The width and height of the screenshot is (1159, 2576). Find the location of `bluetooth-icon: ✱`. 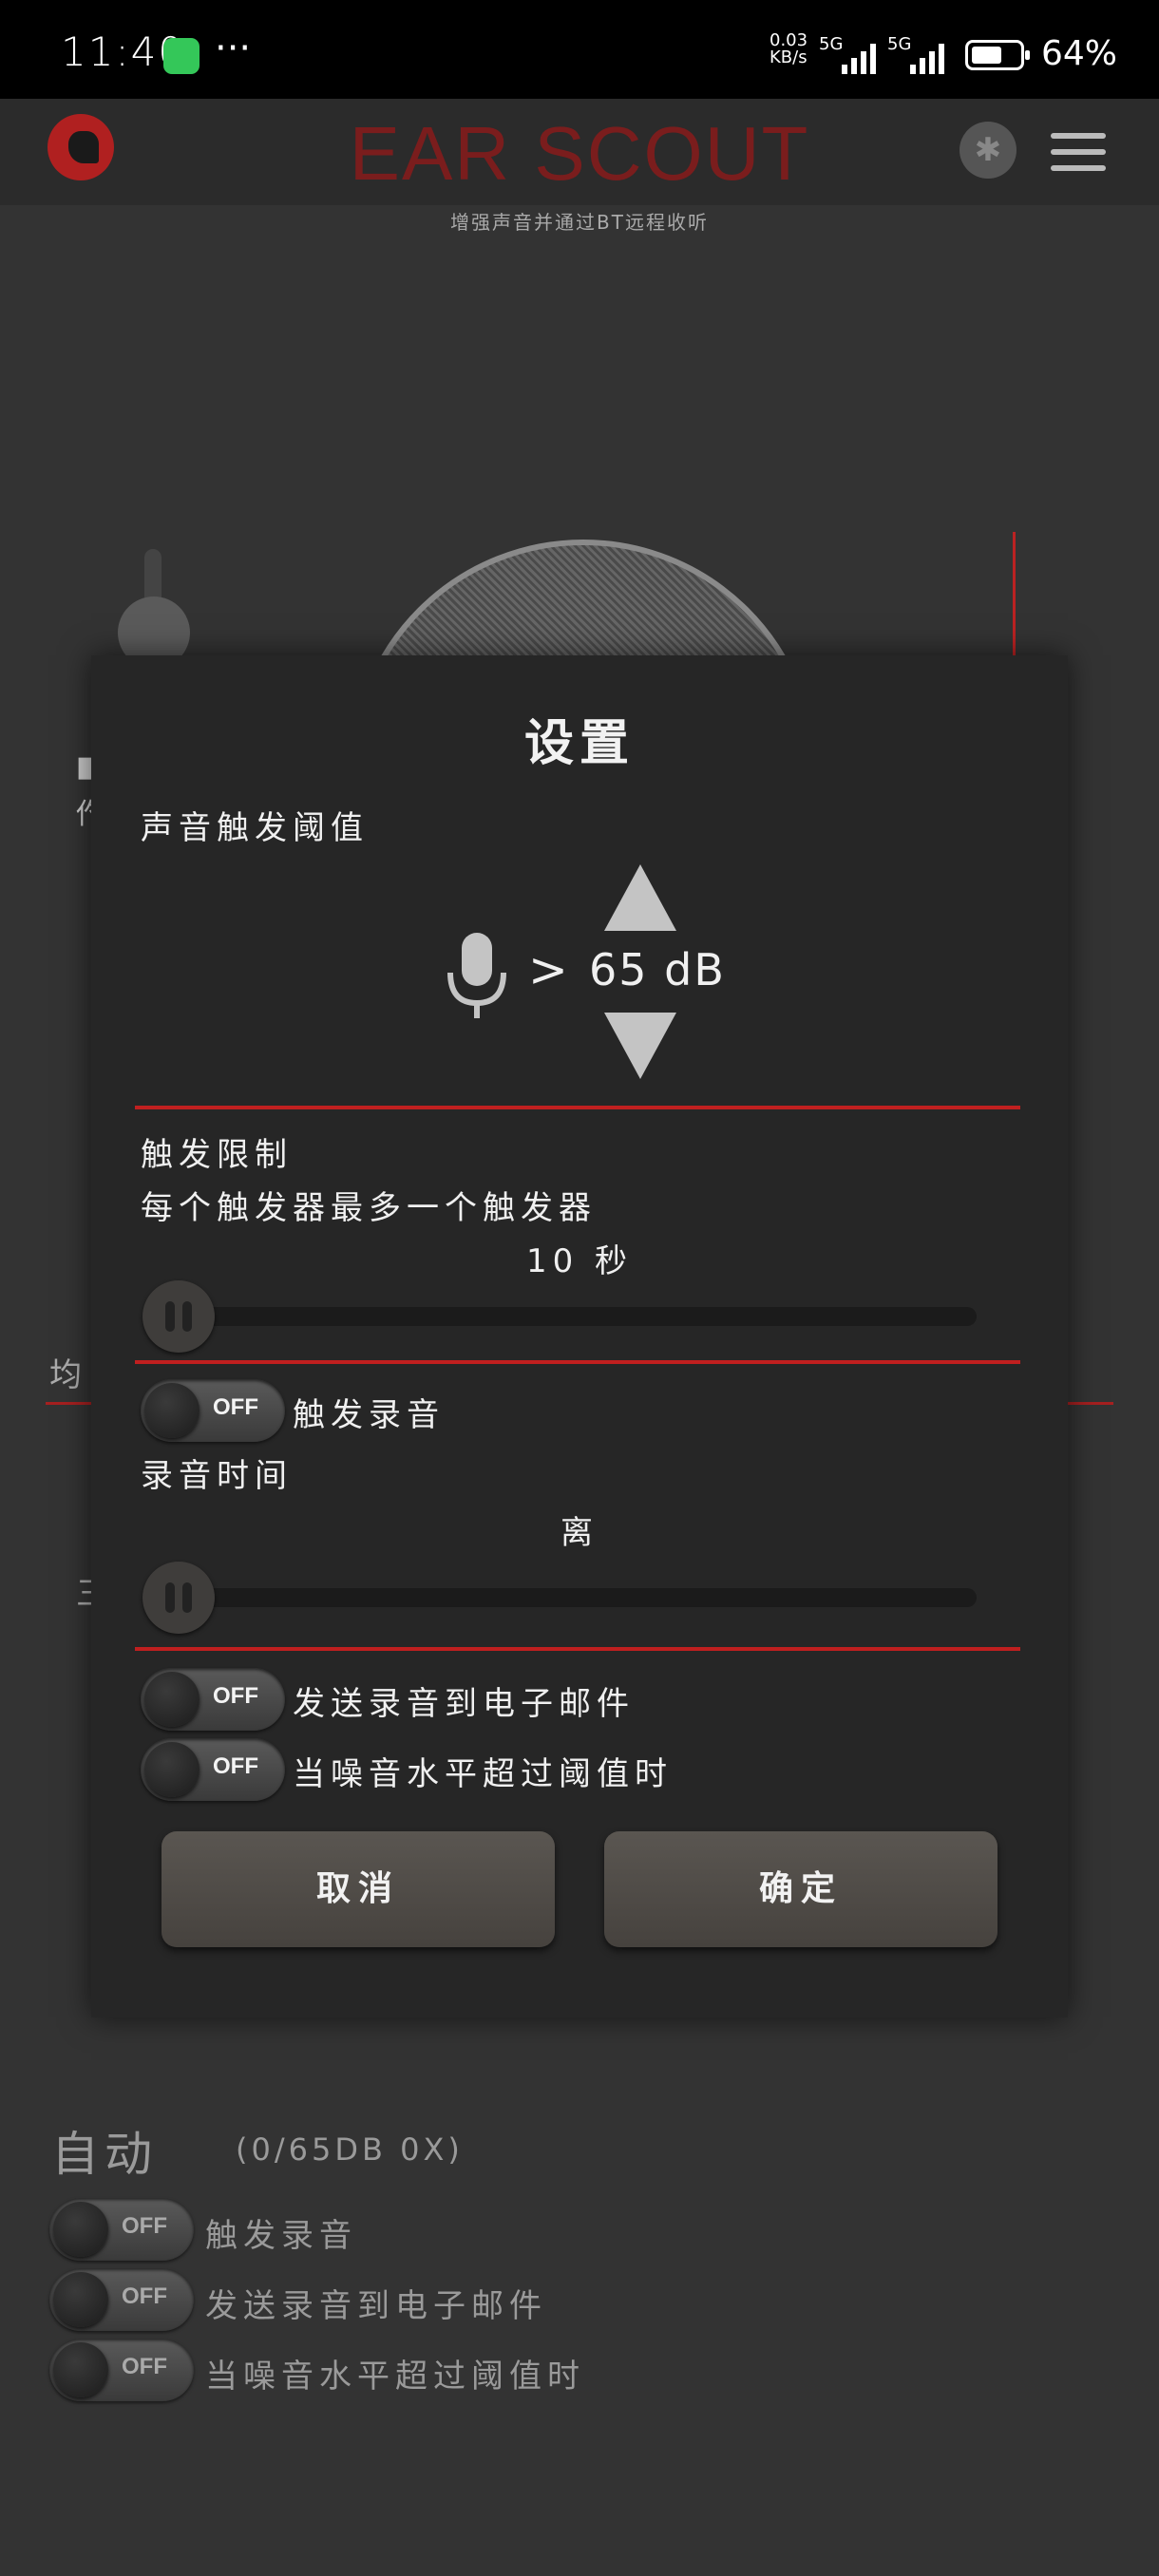

bluetooth-icon: ✱ is located at coordinates (988, 150).